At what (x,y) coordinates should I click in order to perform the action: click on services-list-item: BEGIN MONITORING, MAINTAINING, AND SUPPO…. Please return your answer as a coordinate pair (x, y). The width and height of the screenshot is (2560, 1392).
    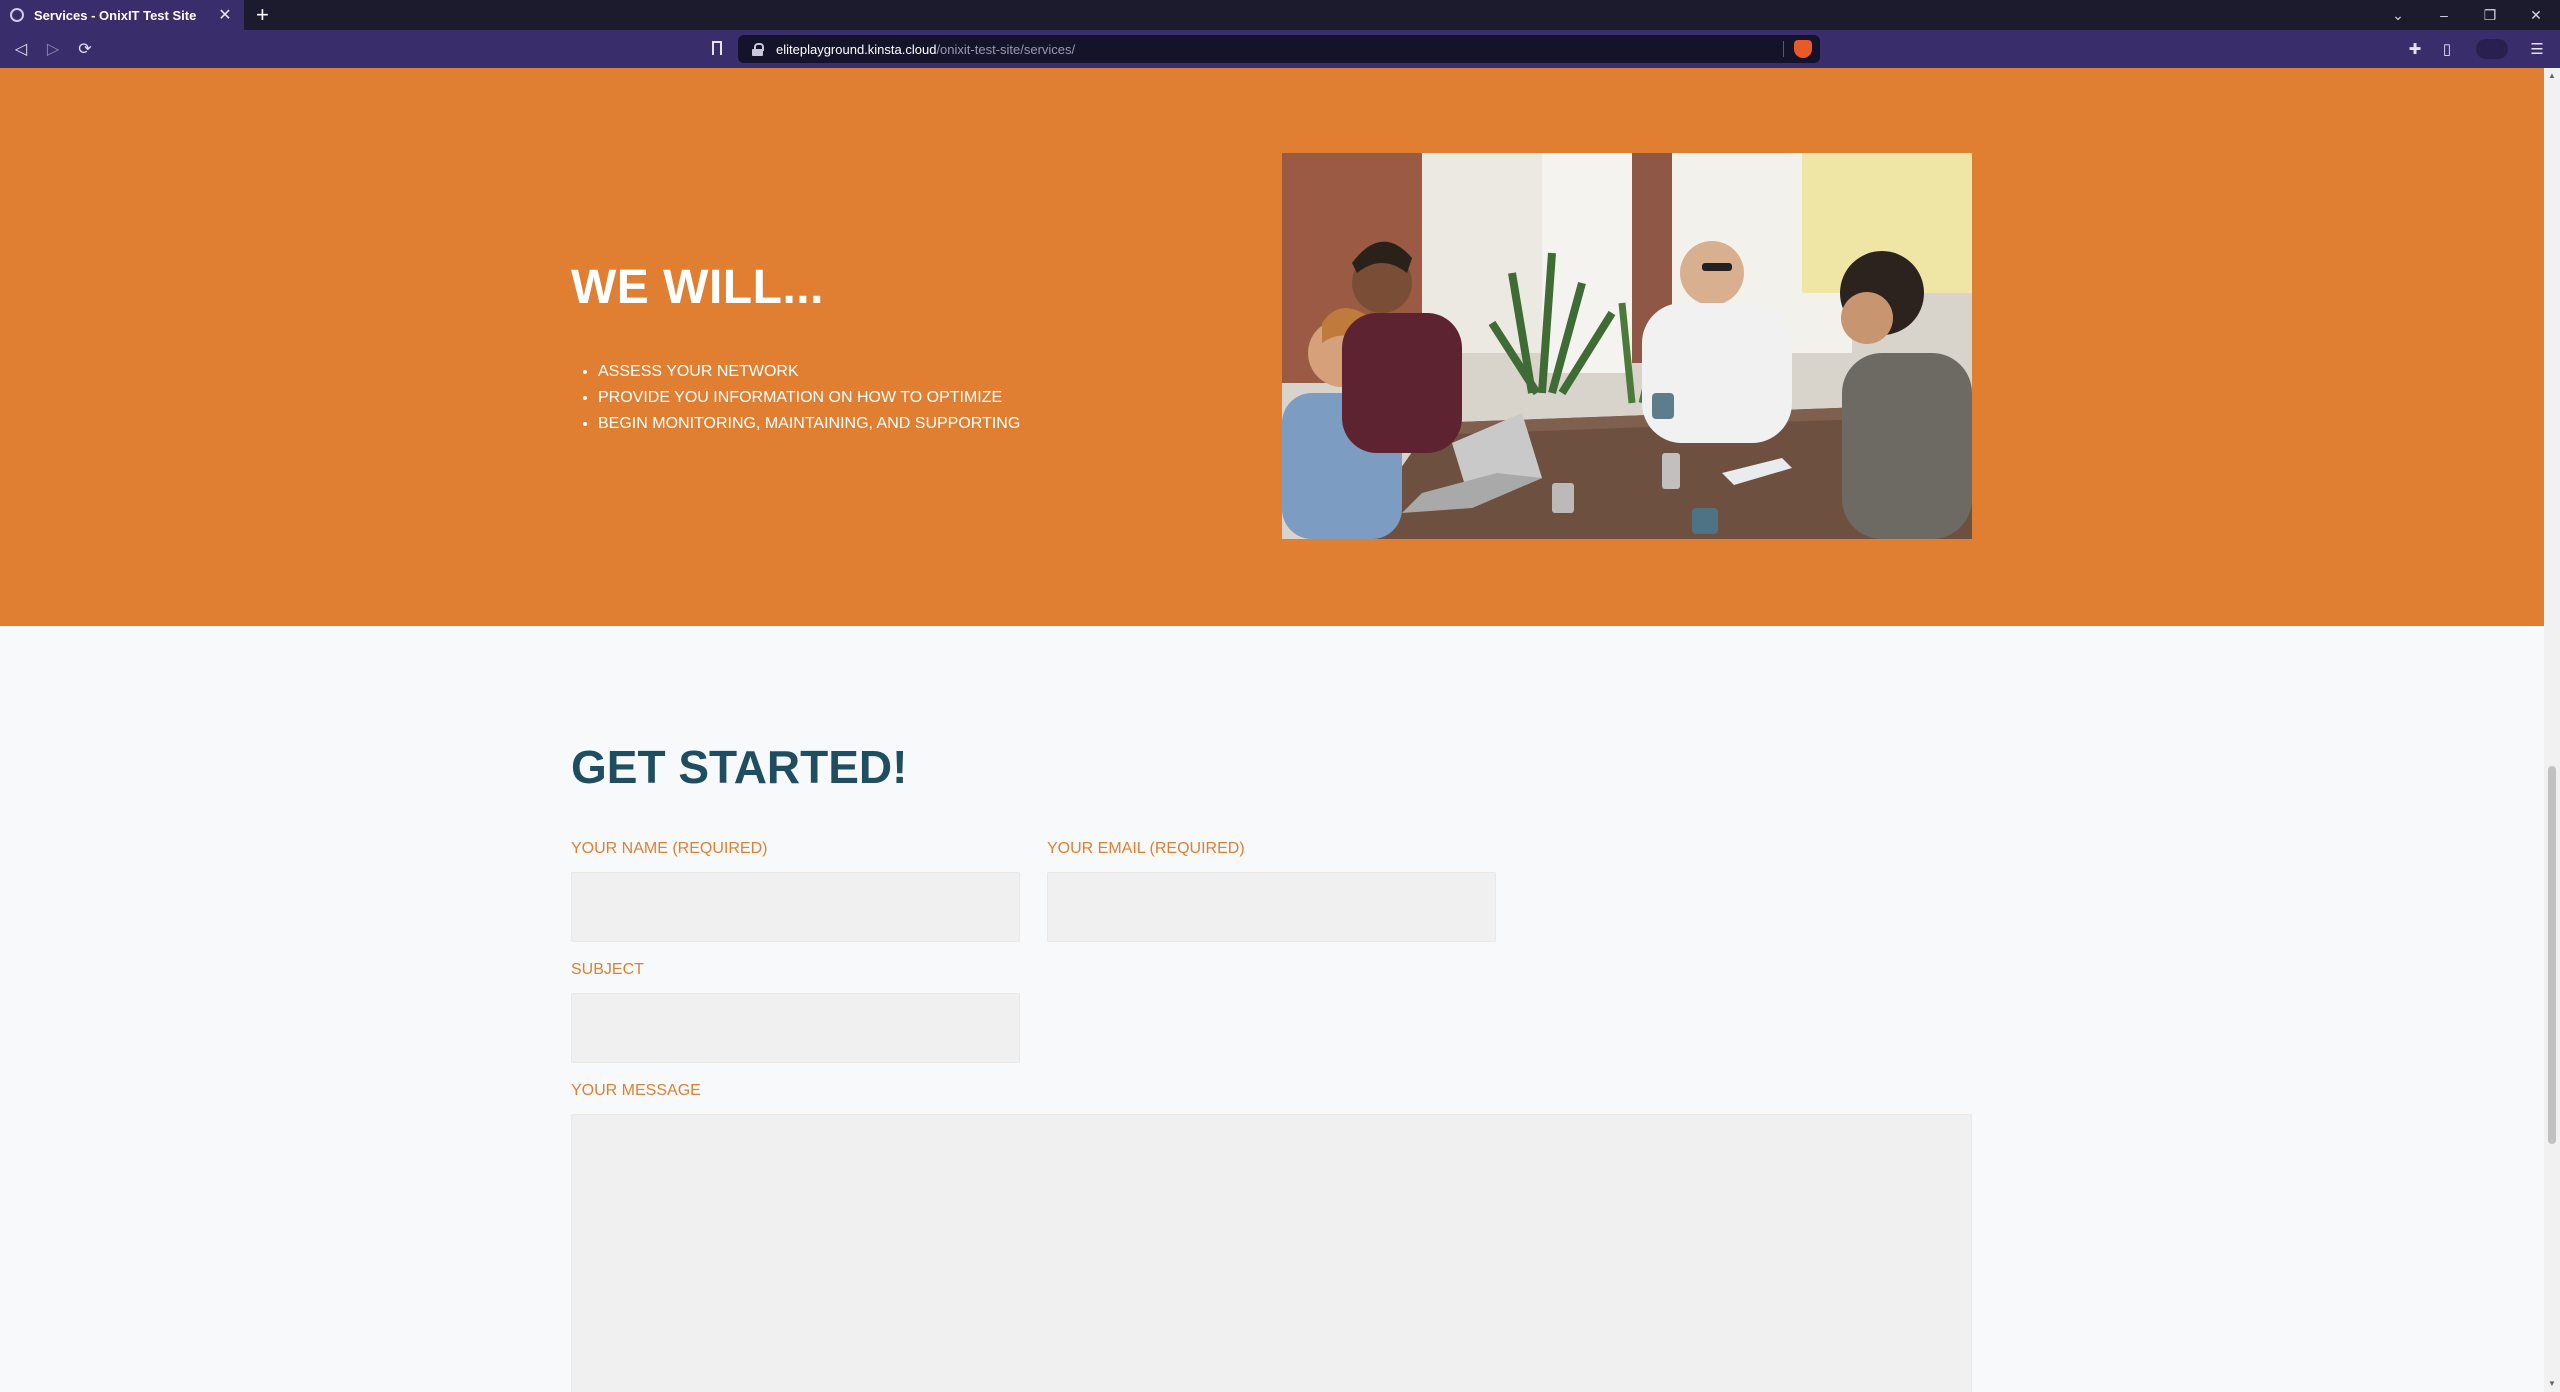
    Looking at the image, I should click on (809, 427).